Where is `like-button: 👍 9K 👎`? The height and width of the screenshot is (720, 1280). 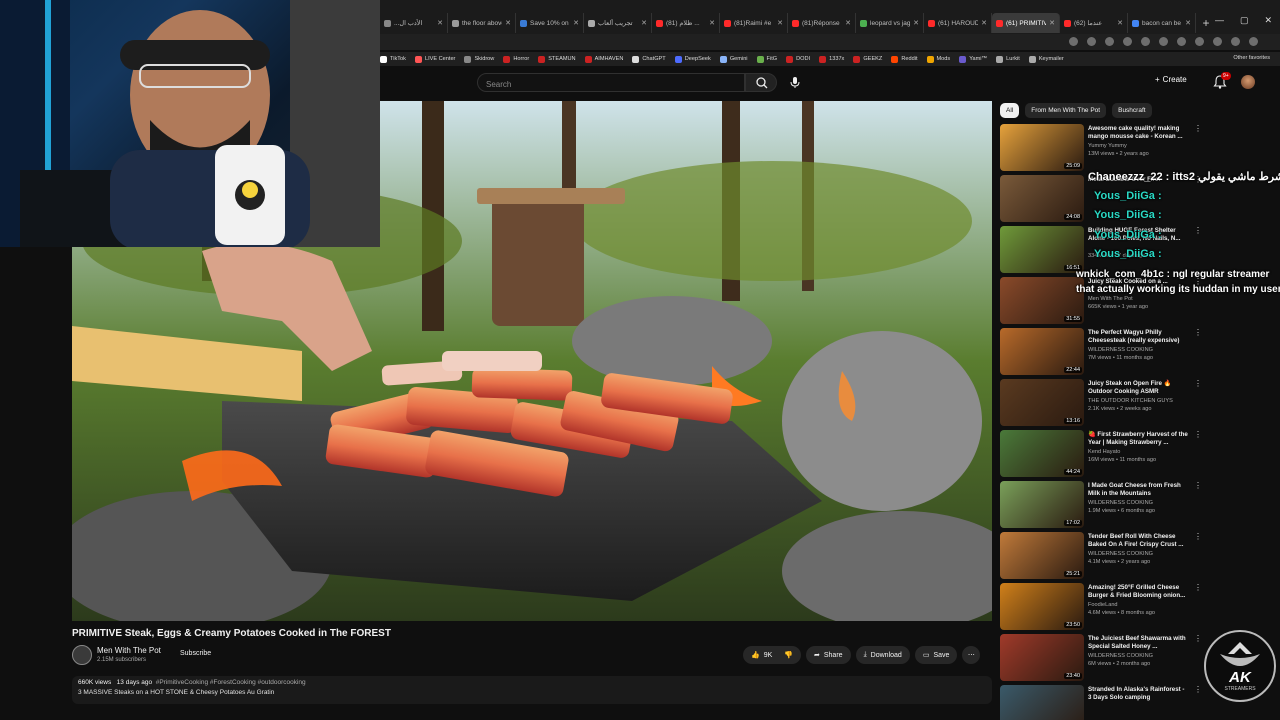 like-button: 👍 9K 👎 is located at coordinates (772, 655).